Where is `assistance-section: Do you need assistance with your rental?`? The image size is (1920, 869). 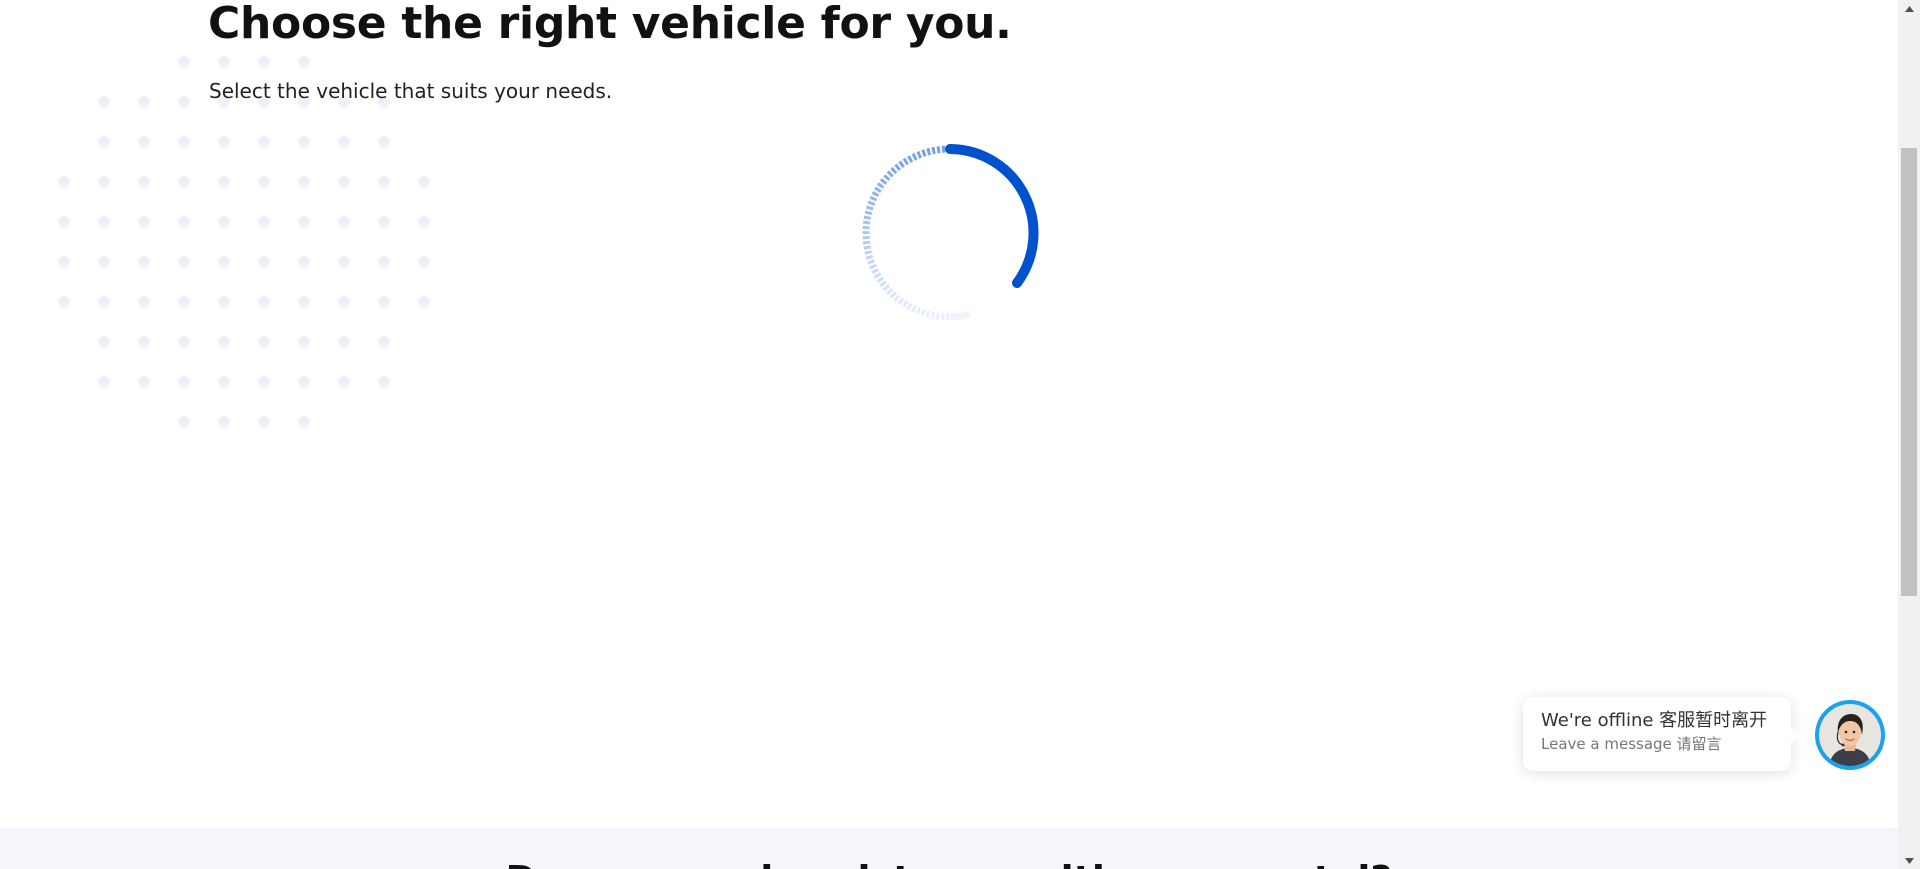
assistance-section: Do you need assistance with your rental? is located at coordinates (949, 848).